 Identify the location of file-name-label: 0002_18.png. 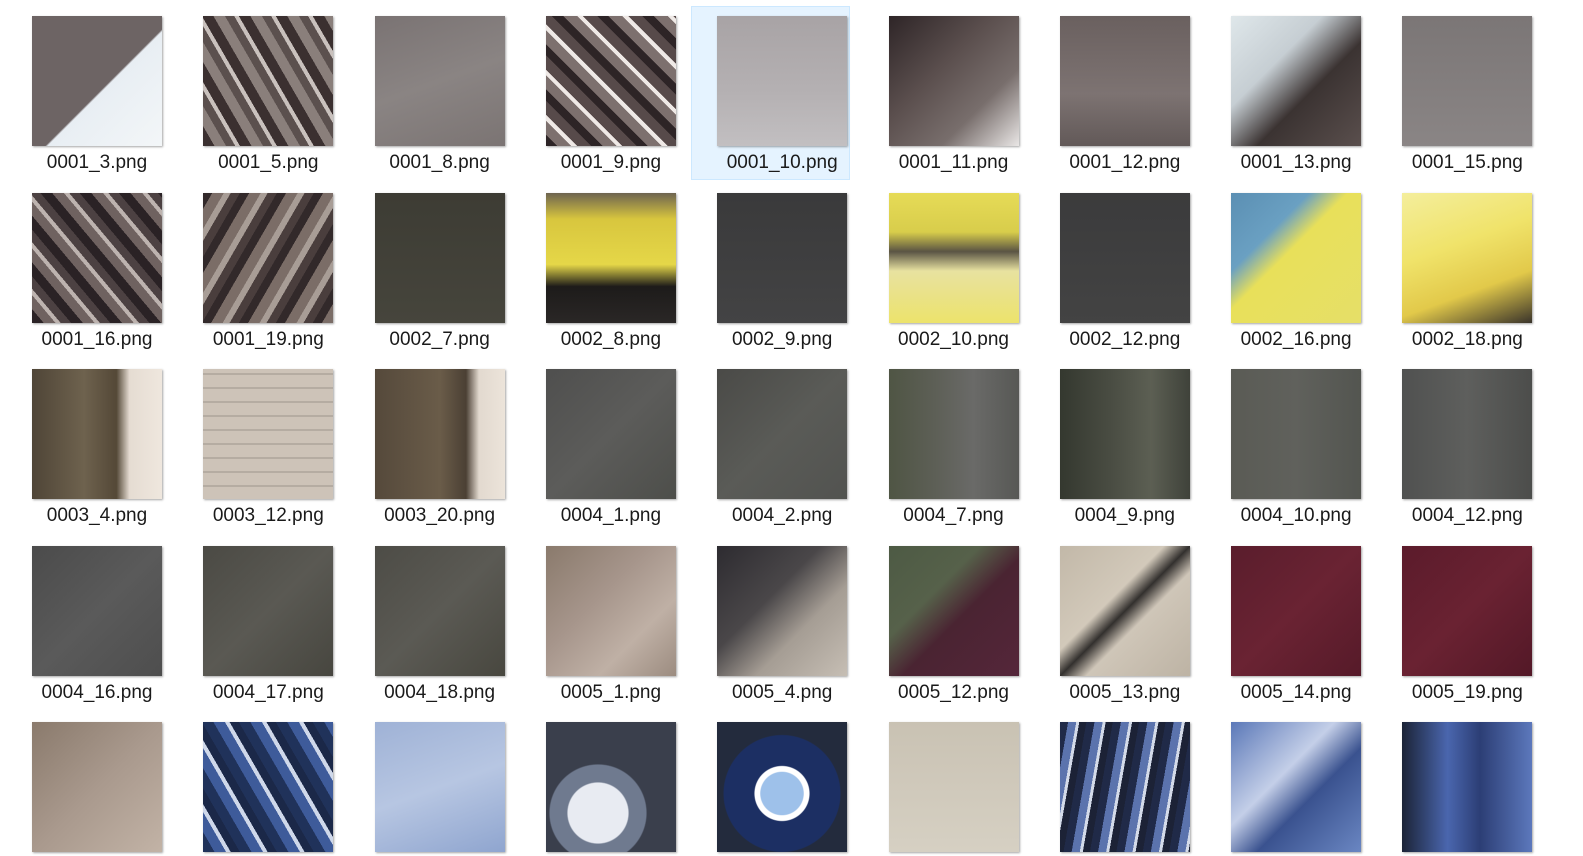
(1467, 339).